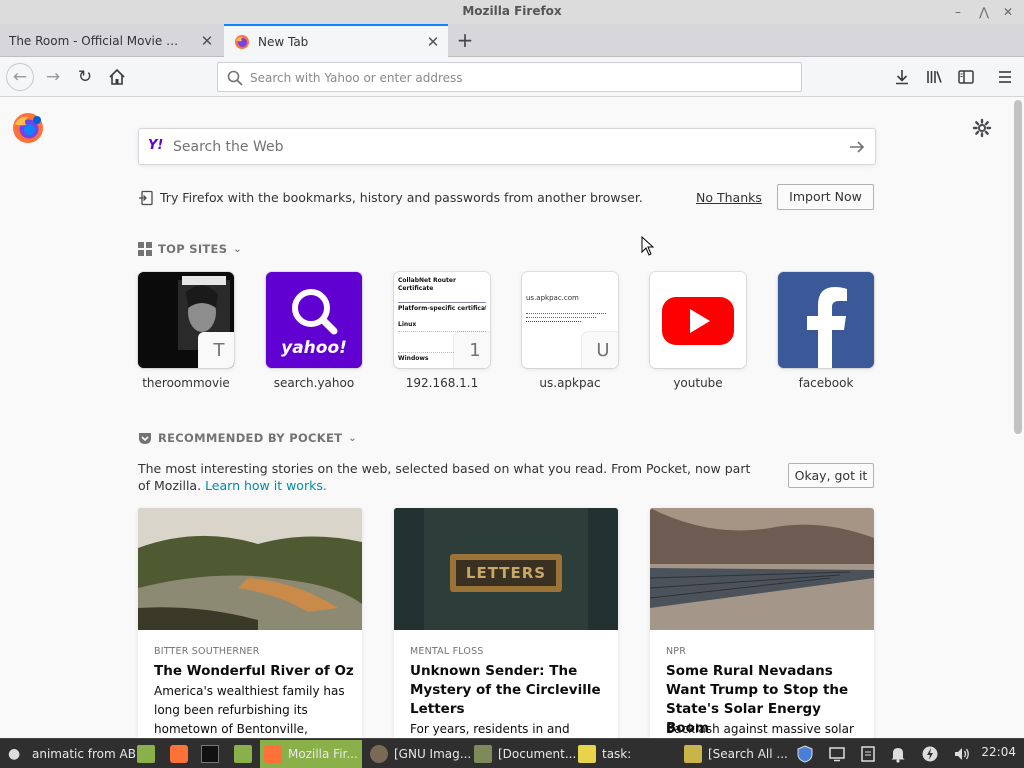 The width and height of the screenshot is (1024, 768). I want to click on menu-button, so click(1005, 77).